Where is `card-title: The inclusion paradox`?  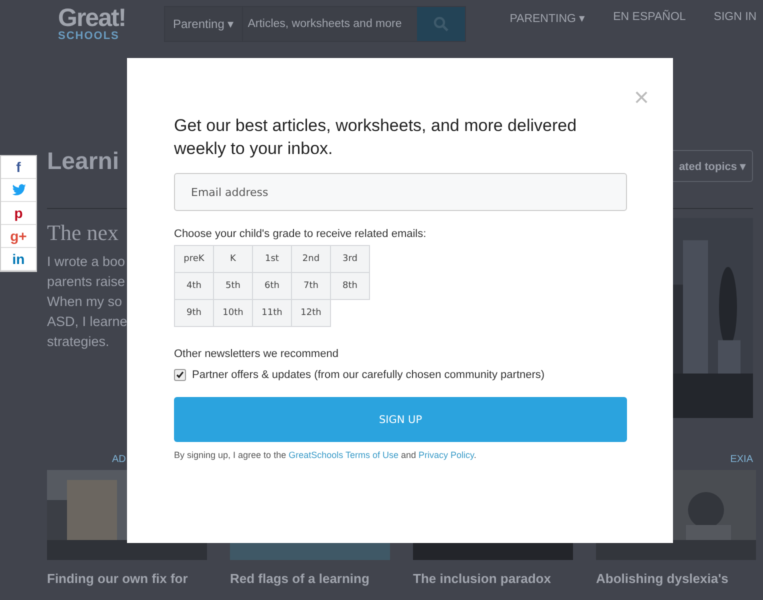 card-title: The inclusion paradox is located at coordinates (493, 579).